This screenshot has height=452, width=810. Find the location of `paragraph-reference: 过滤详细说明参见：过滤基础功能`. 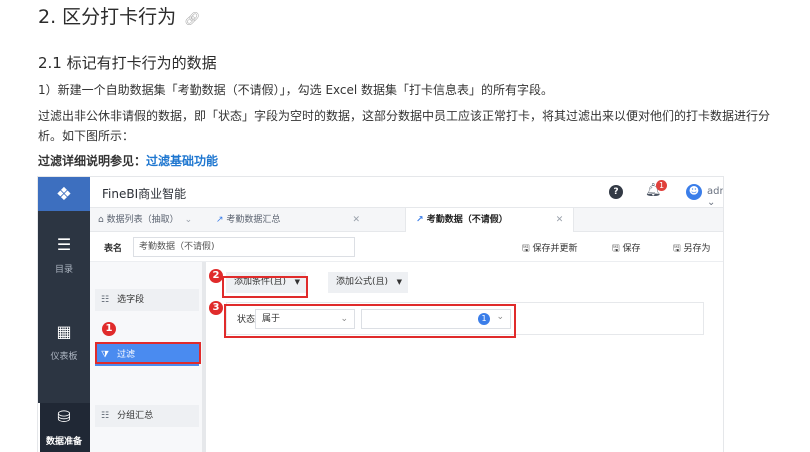

paragraph-reference: 过滤详细说明参见：过滤基础功能 is located at coordinates (128, 161).